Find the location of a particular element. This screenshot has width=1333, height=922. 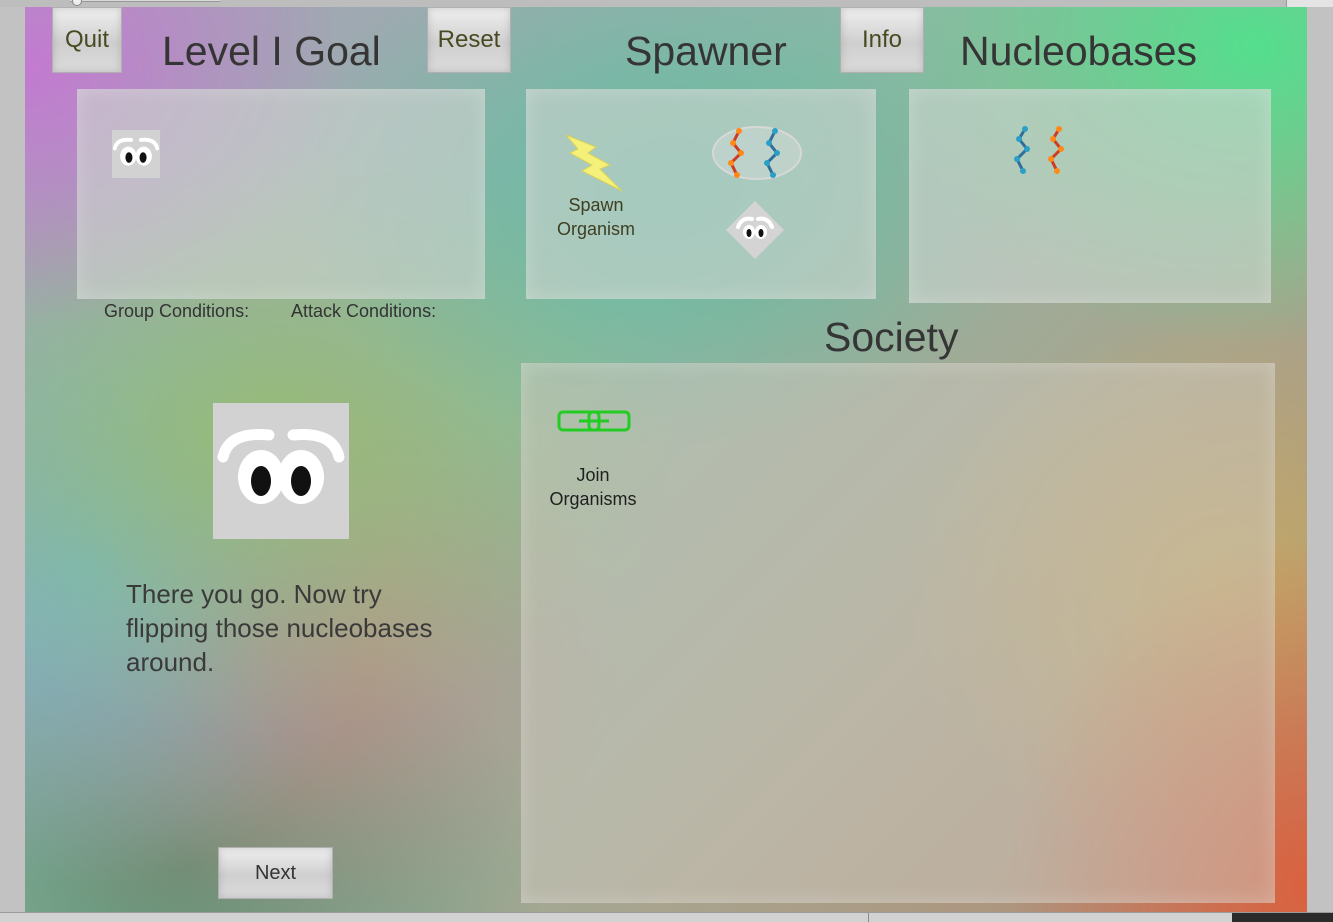

join-organisms-label: Join Organisms is located at coordinates (593, 487).